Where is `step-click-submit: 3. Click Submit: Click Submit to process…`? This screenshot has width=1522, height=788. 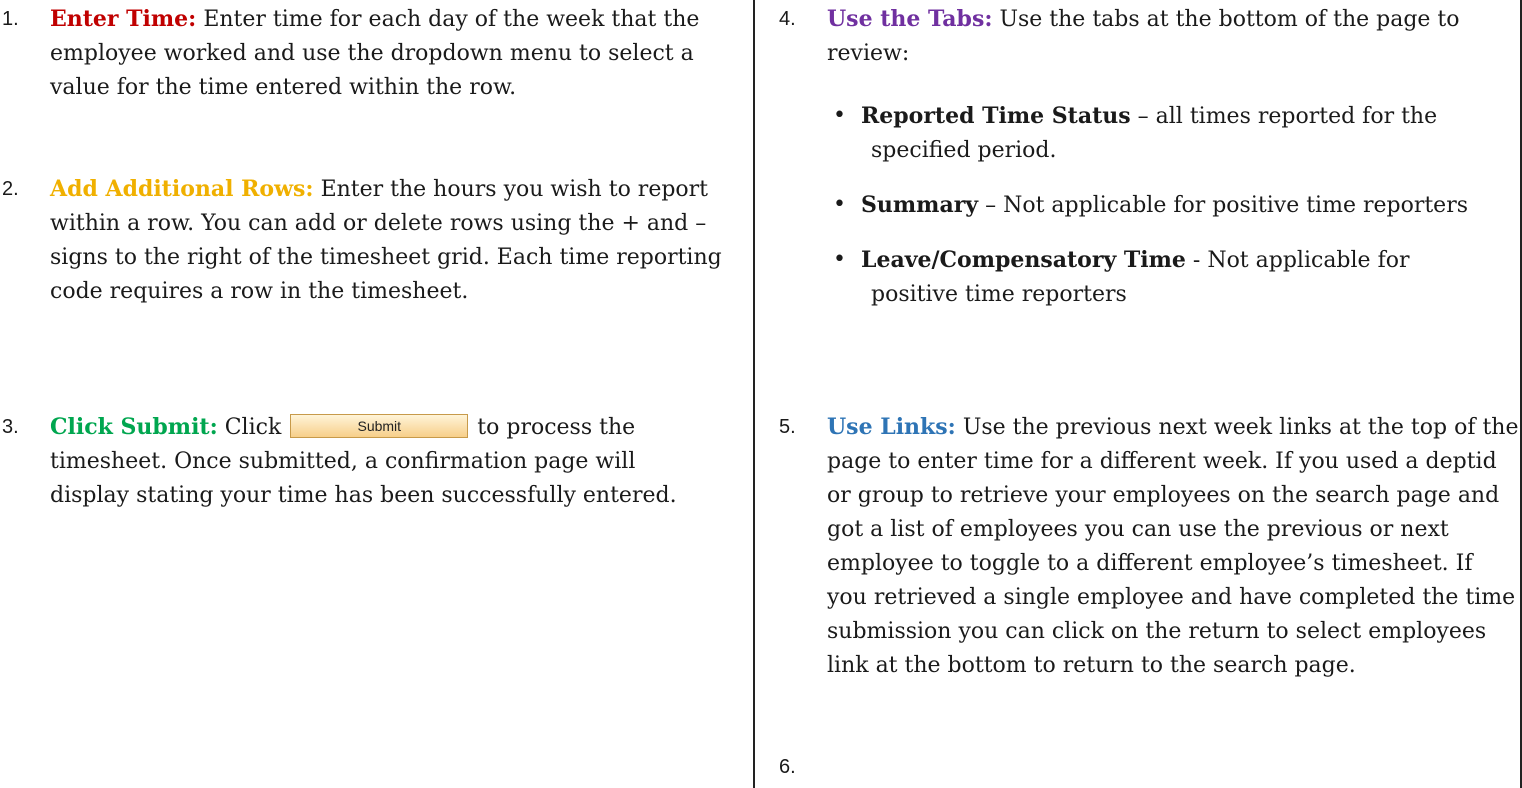
step-click-submit: 3. Click Submit: Click Submit to process… is located at coordinates (372, 461).